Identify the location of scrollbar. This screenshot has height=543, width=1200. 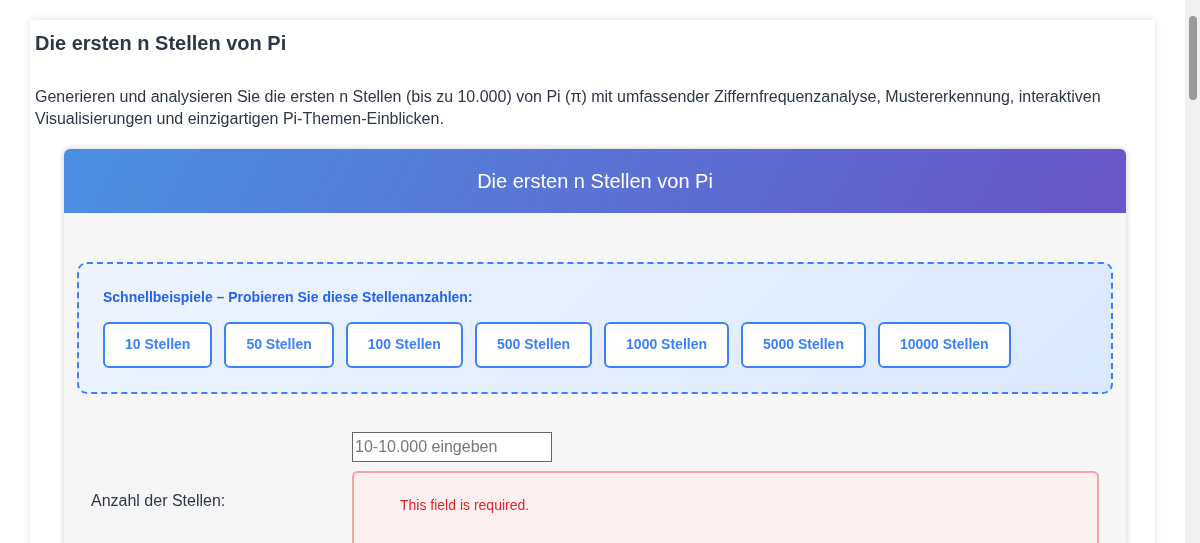
(1192, 271).